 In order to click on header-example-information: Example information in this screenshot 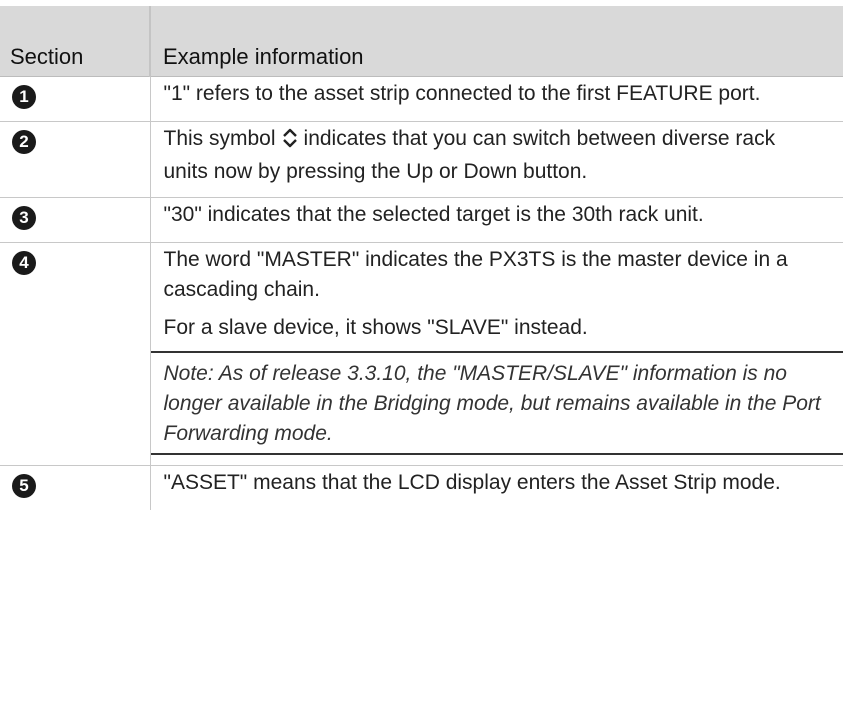, I will do `click(496, 41)`.